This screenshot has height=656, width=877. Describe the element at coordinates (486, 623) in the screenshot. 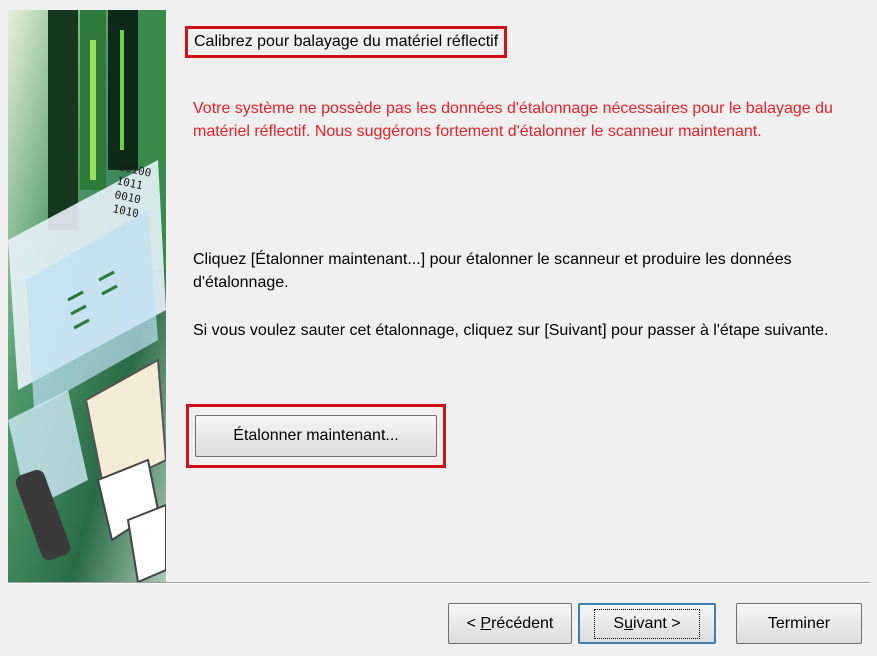

I see `back-accesskey: P` at that location.